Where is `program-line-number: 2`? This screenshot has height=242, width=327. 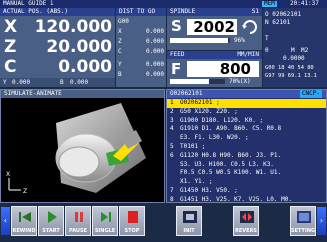 program-line-number: 2 is located at coordinates (172, 111).